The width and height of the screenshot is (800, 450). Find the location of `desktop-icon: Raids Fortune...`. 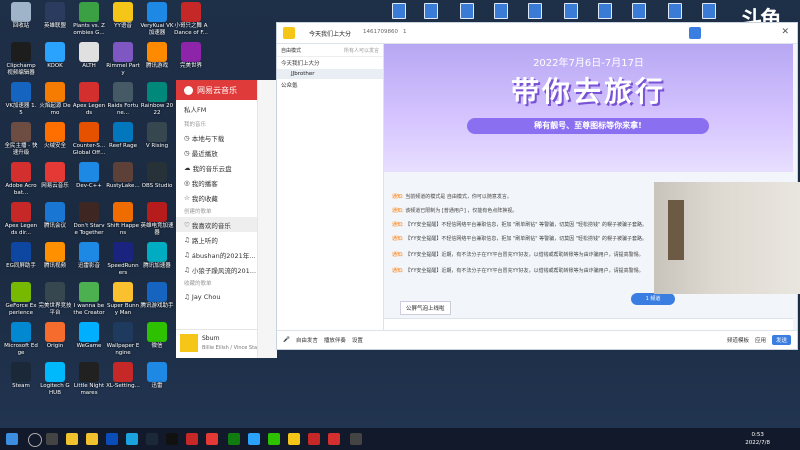

desktop-icon: Raids Fortune... is located at coordinates (123, 99).